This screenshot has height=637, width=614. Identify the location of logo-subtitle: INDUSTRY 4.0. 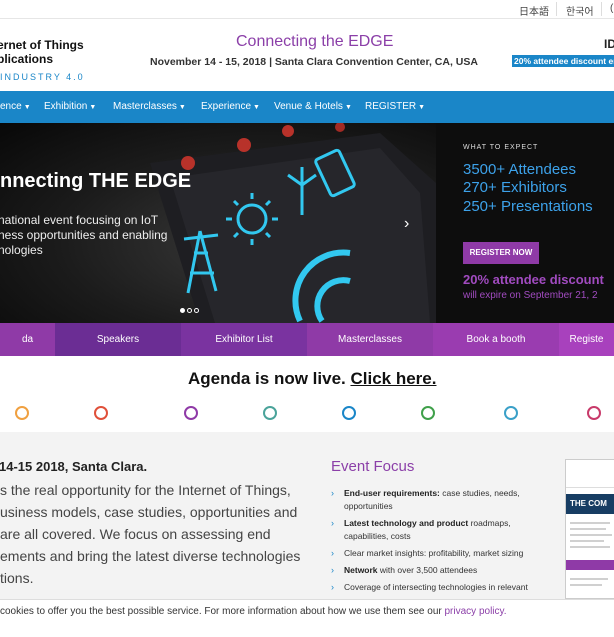
(42, 77).